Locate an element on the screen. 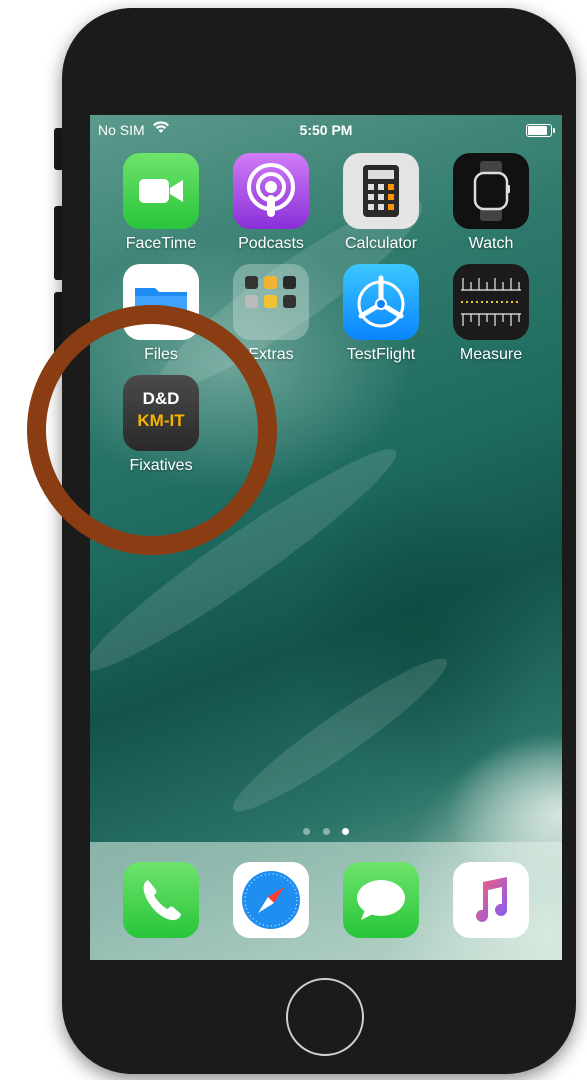  watch-icon is located at coordinates (491, 191).